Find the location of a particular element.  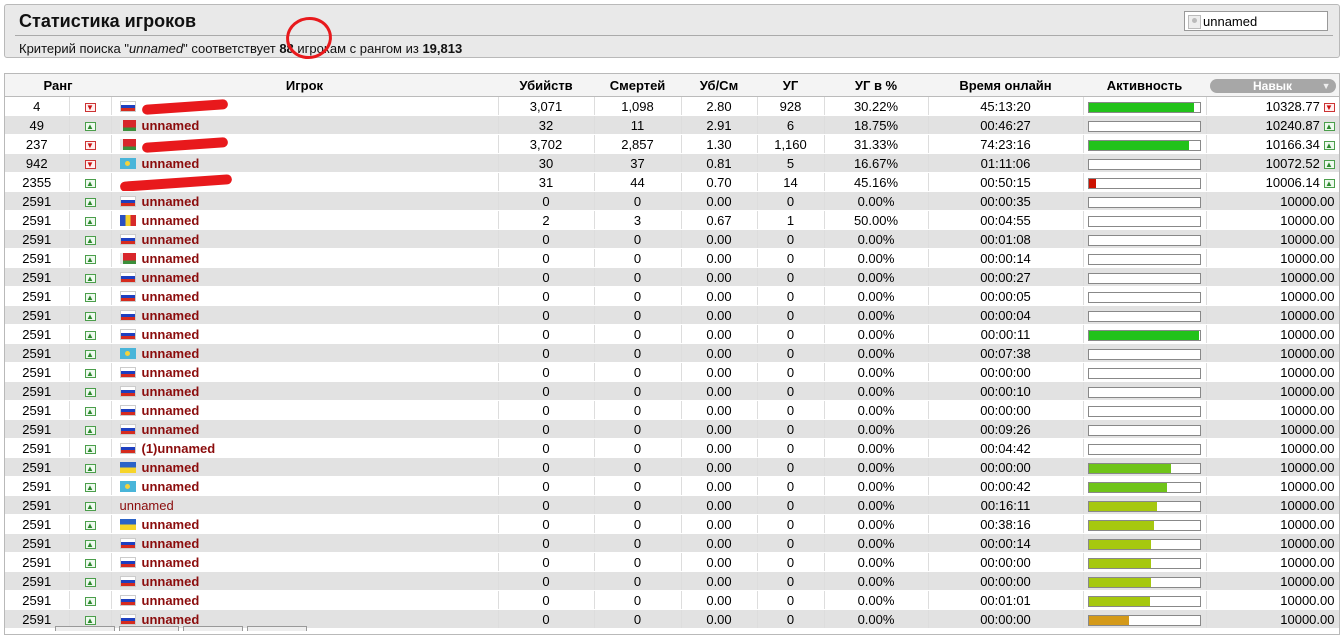

summary-prefix: Критерий поиска " is located at coordinates (74, 48).